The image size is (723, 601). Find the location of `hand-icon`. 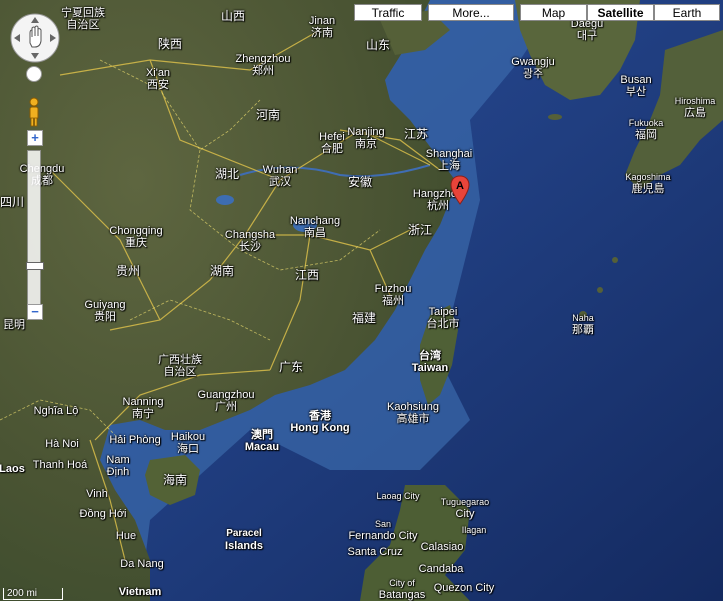

hand-icon is located at coordinates (35, 36).